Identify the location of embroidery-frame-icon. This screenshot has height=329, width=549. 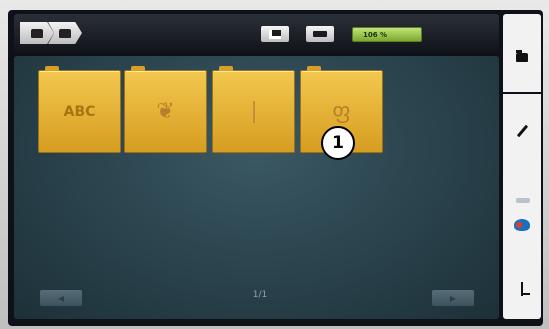
(275, 34).